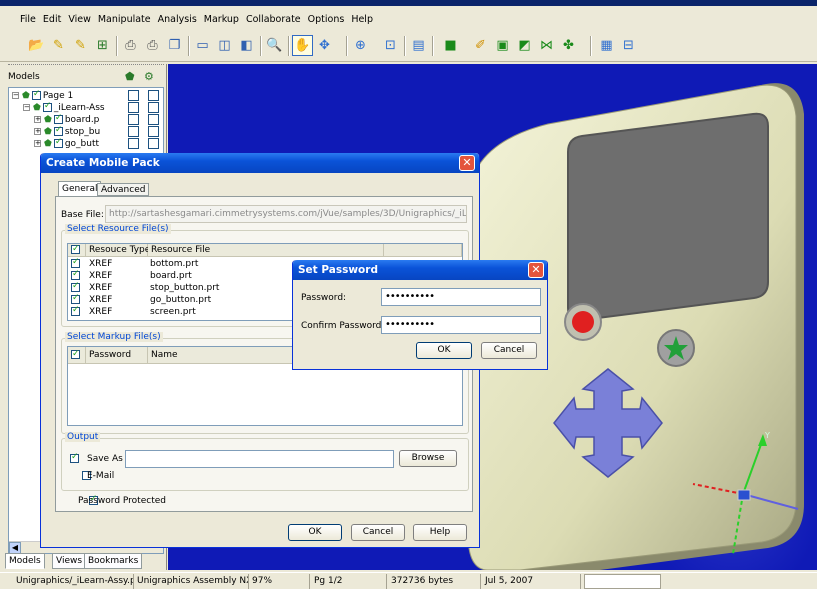 The width and height of the screenshot is (817, 589). I want to click on confirm-password-input: ••••••••••, so click(461, 325).